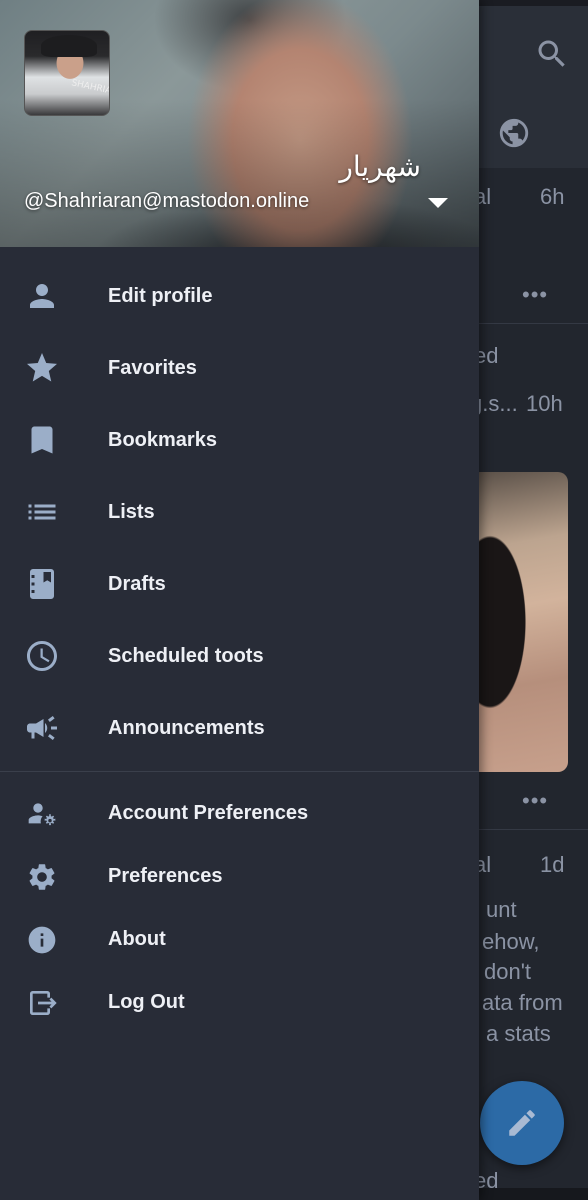 Image resolution: width=588 pixels, height=1200 pixels. Describe the element at coordinates (186, 727) in the screenshot. I see `menu-item-label: Announcements` at that location.